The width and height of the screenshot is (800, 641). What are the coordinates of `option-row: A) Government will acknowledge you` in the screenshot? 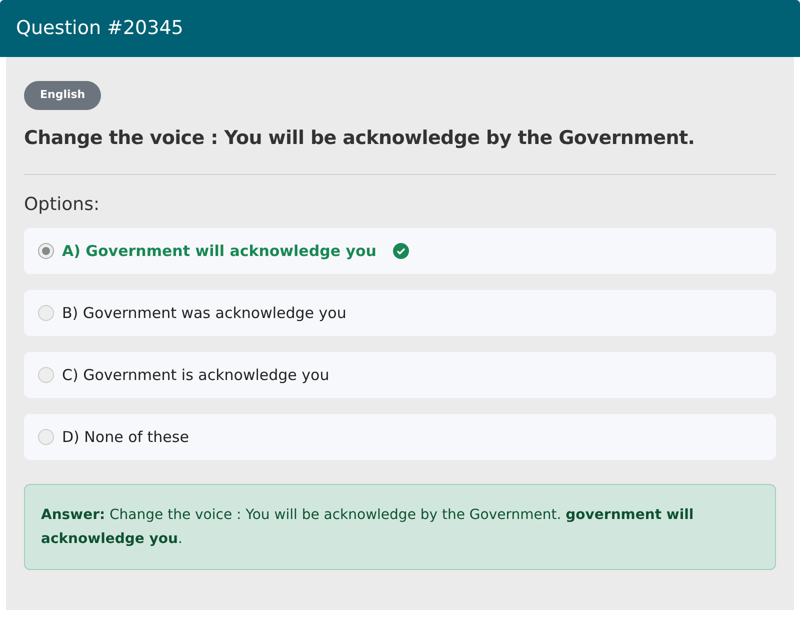 It's located at (400, 251).